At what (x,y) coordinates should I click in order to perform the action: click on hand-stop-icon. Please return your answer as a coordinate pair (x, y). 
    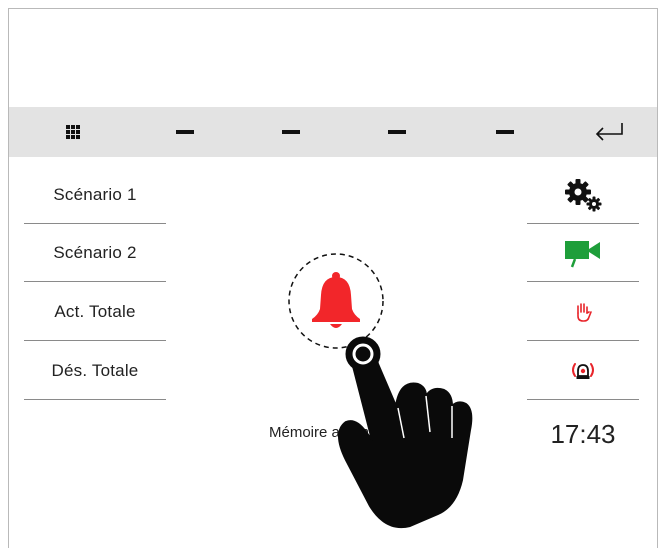
    Looking at the image, I should click on (584, 312).